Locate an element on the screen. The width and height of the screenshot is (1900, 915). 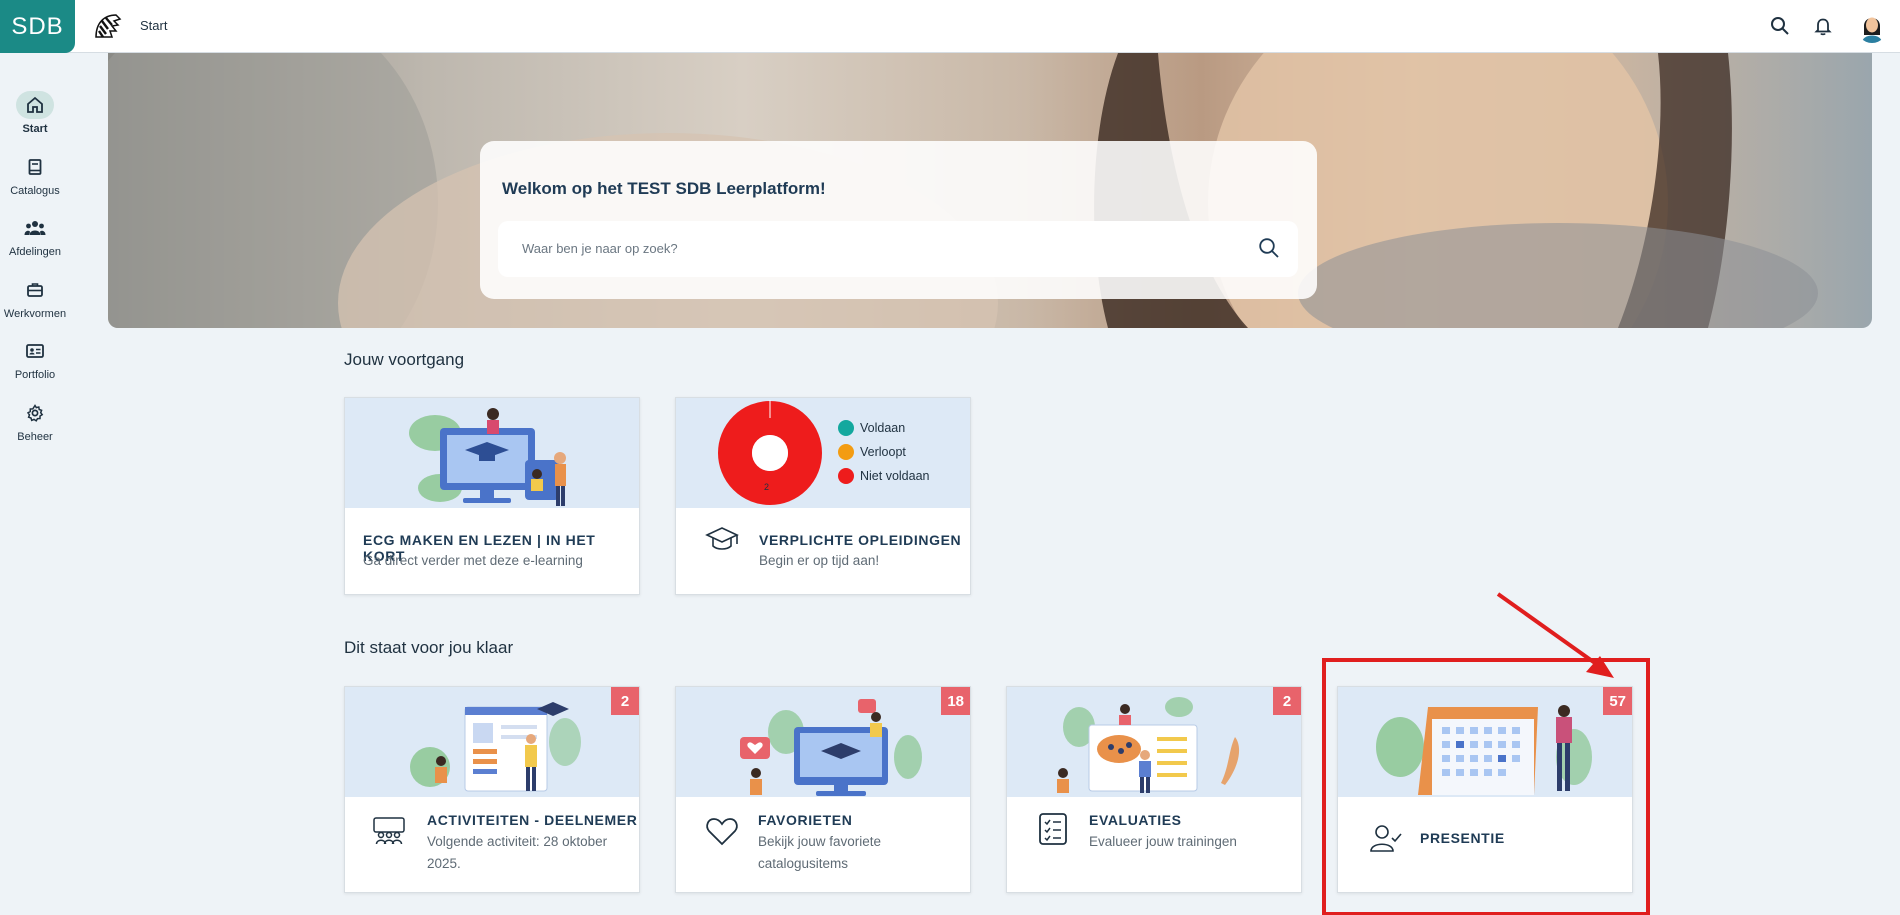
nav-item-portfolio: Portfolio is located at coordinates (35, 365).